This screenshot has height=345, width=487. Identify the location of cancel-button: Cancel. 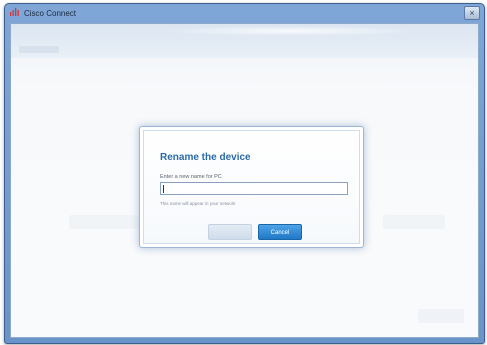
(280, 232).